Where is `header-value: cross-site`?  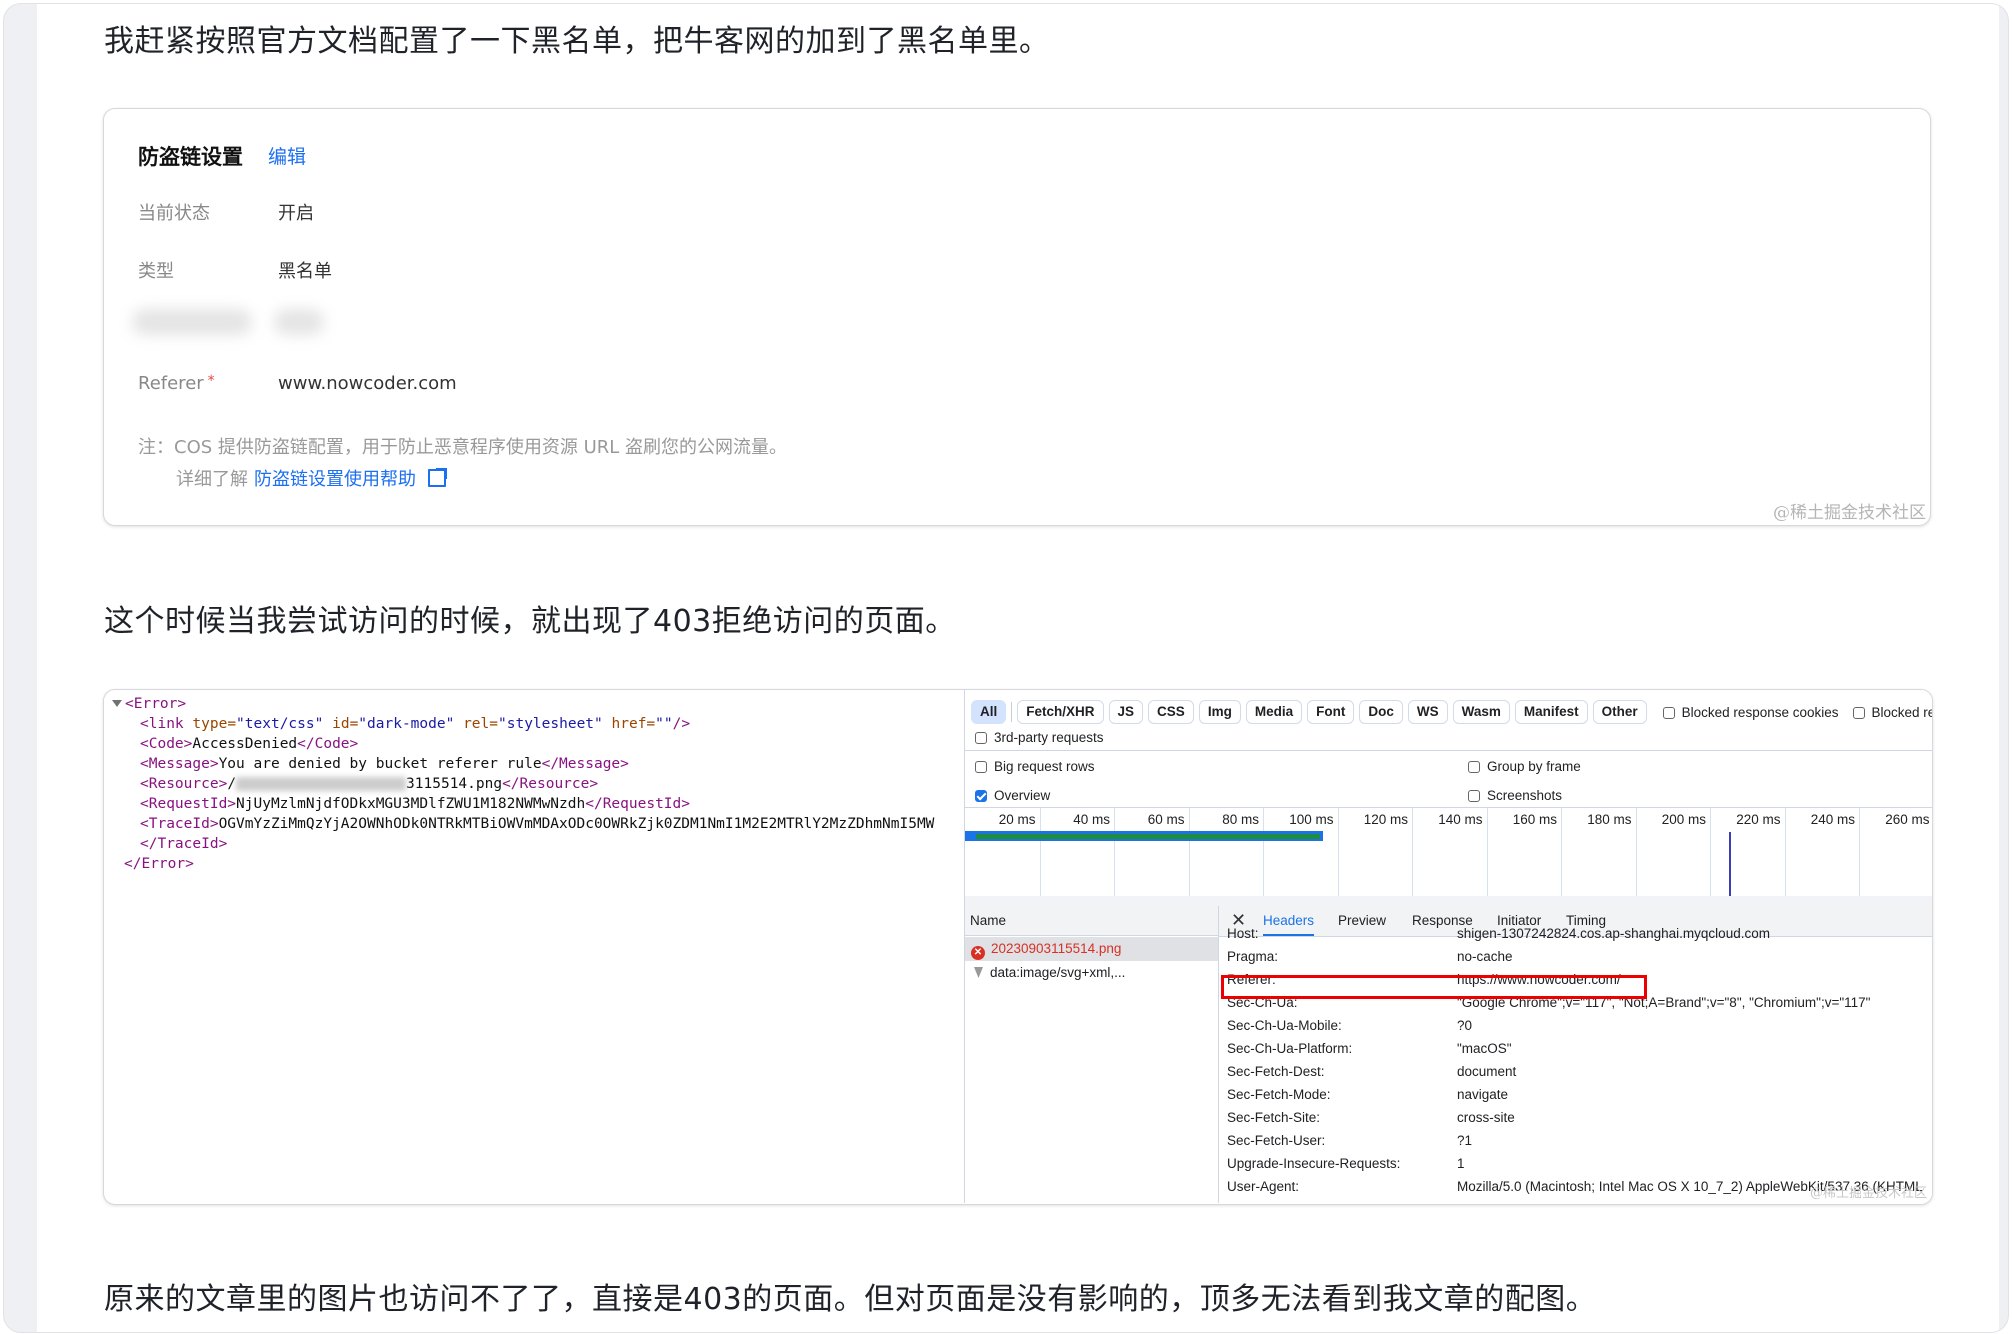 header-value: cross-site is located at coordinates (1486, 1117).